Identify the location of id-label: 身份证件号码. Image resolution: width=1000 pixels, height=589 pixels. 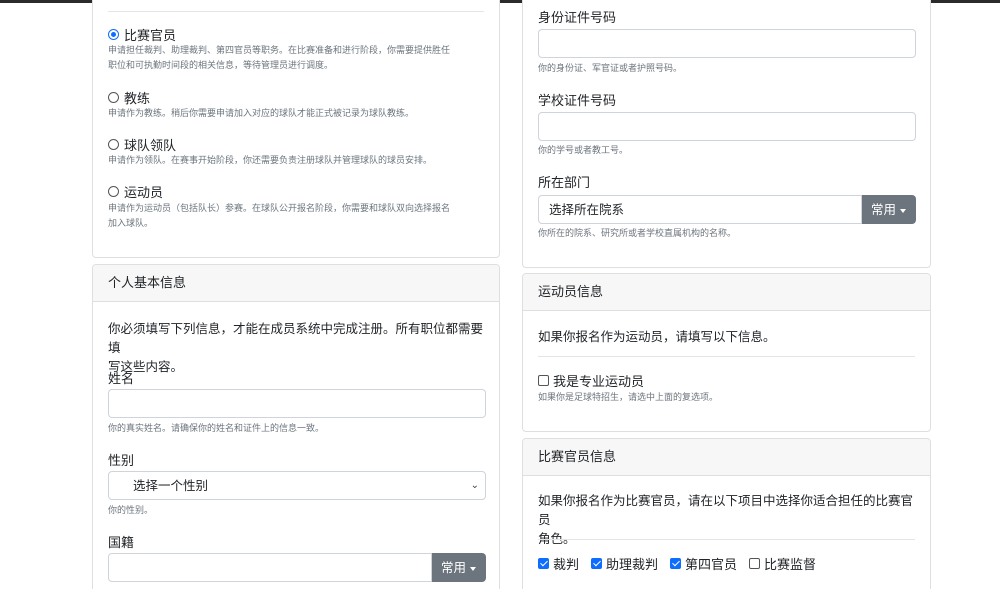
(577, 18).